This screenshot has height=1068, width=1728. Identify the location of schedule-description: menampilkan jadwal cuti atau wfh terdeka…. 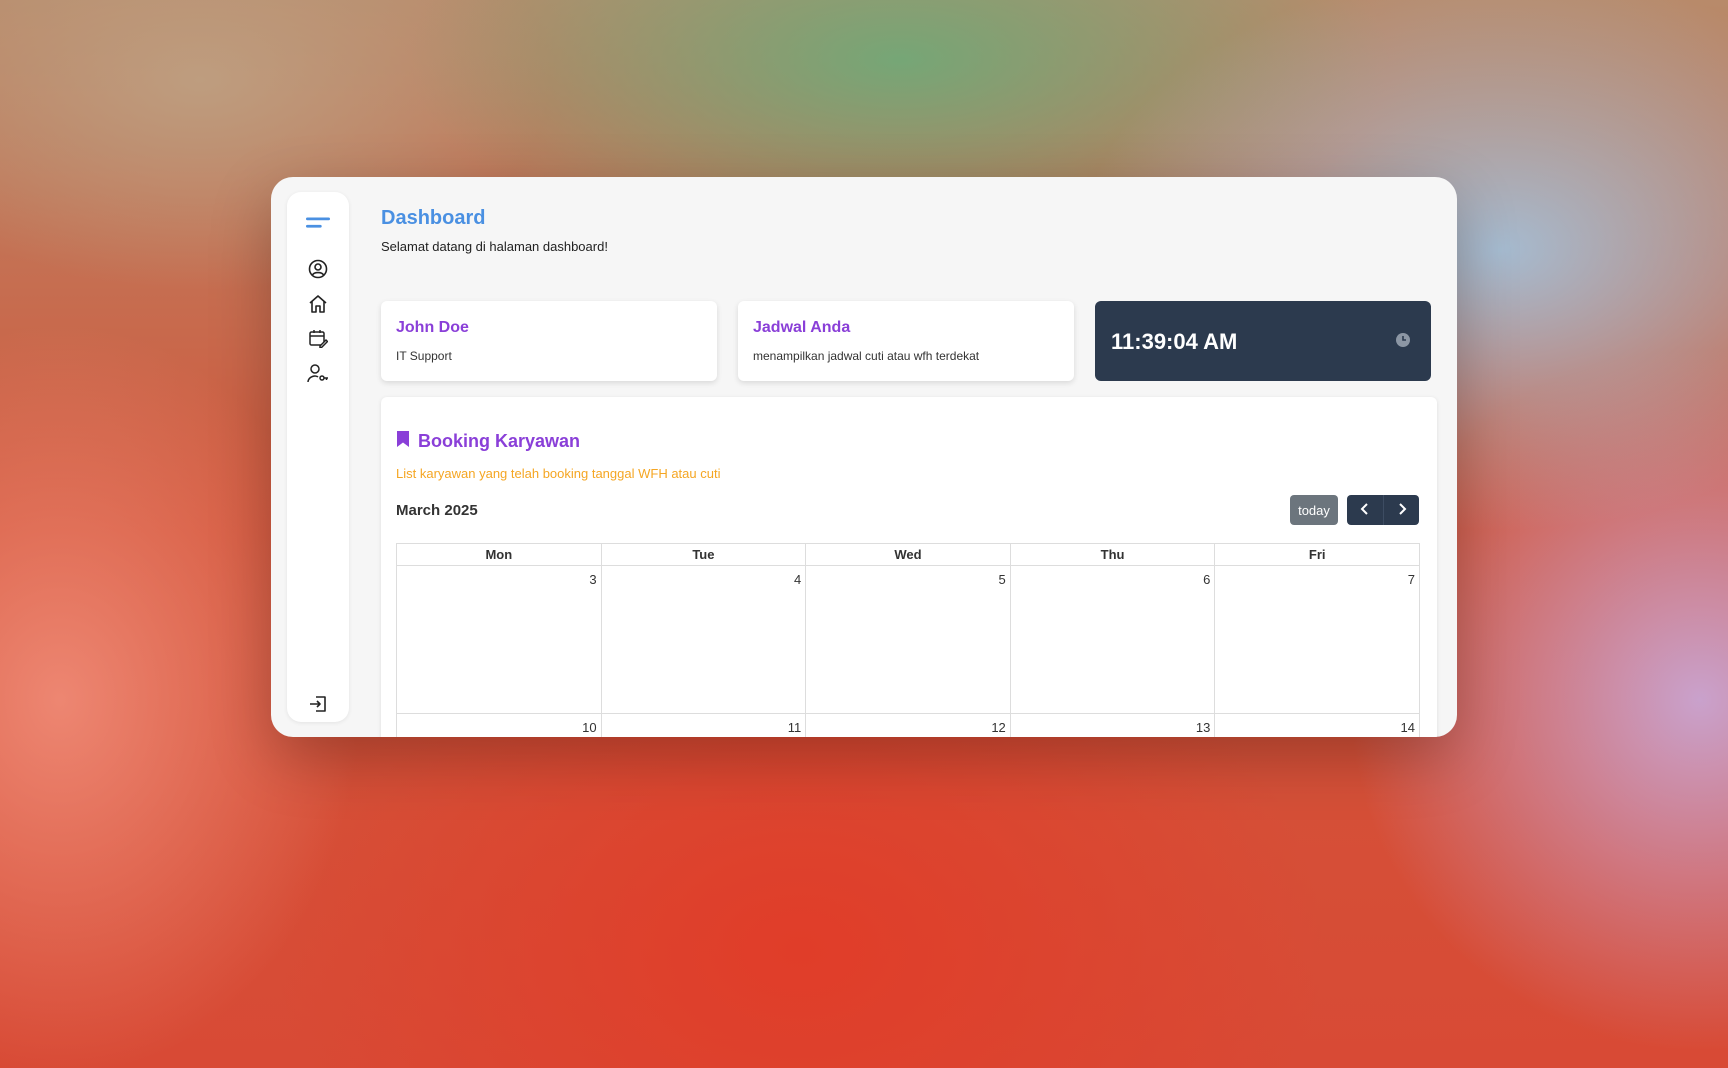
(866, 356).